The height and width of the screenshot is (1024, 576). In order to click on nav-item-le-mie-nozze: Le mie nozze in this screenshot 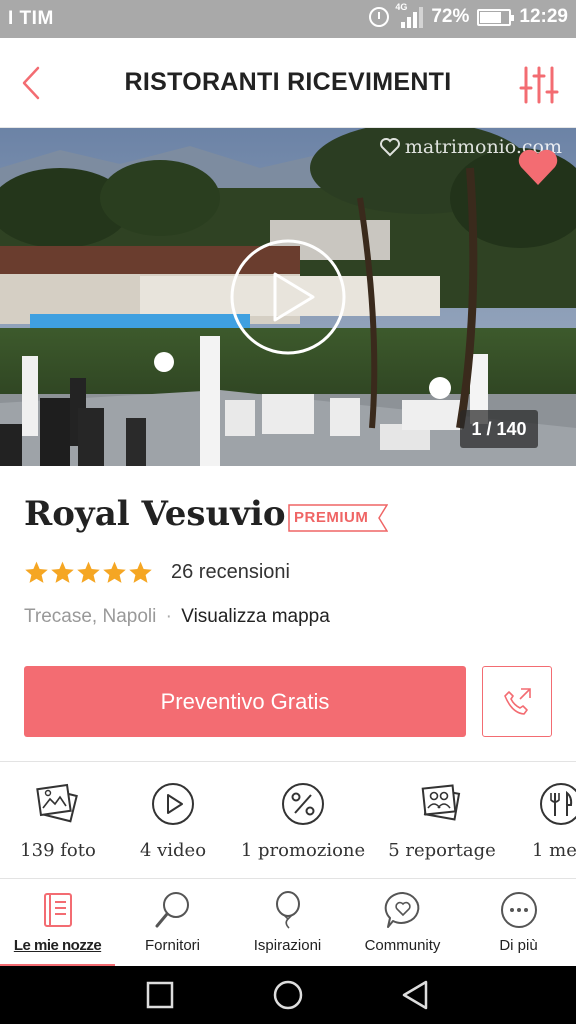, I will do `click(57, 923)`.